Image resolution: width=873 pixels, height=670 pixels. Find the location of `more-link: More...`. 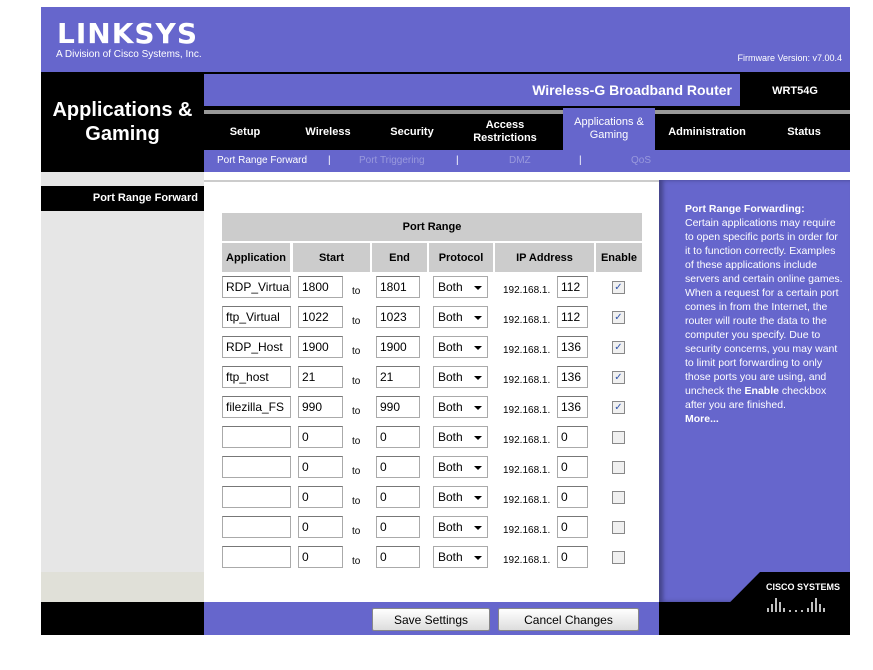

more-link: More... is located at coordinates (702, 419).